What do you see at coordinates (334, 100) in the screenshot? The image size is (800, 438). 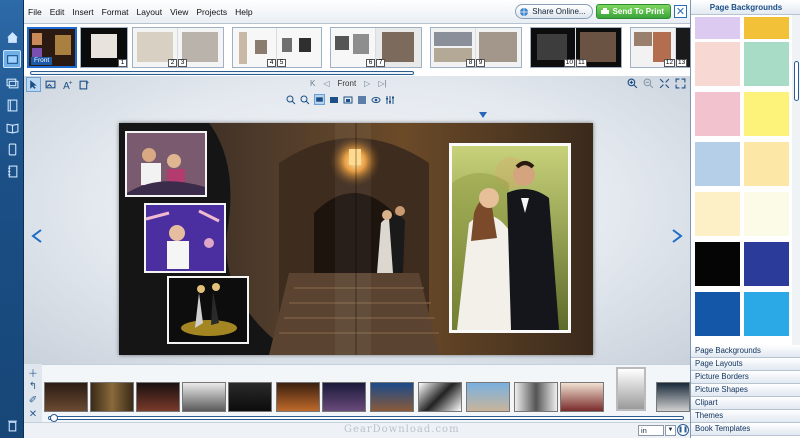 I see `photo-view-icon` at bounding box center [334, 100].